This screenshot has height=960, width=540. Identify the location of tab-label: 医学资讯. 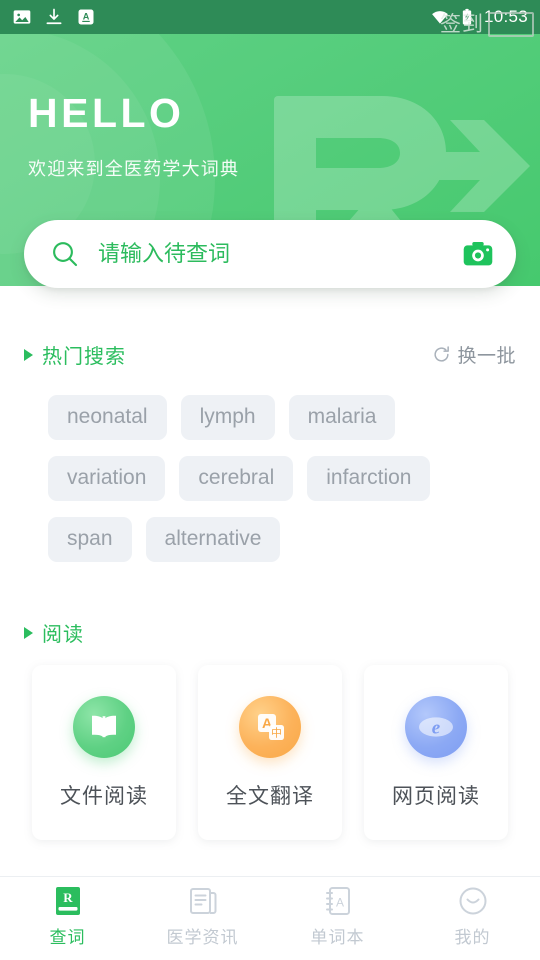
(202, 937).